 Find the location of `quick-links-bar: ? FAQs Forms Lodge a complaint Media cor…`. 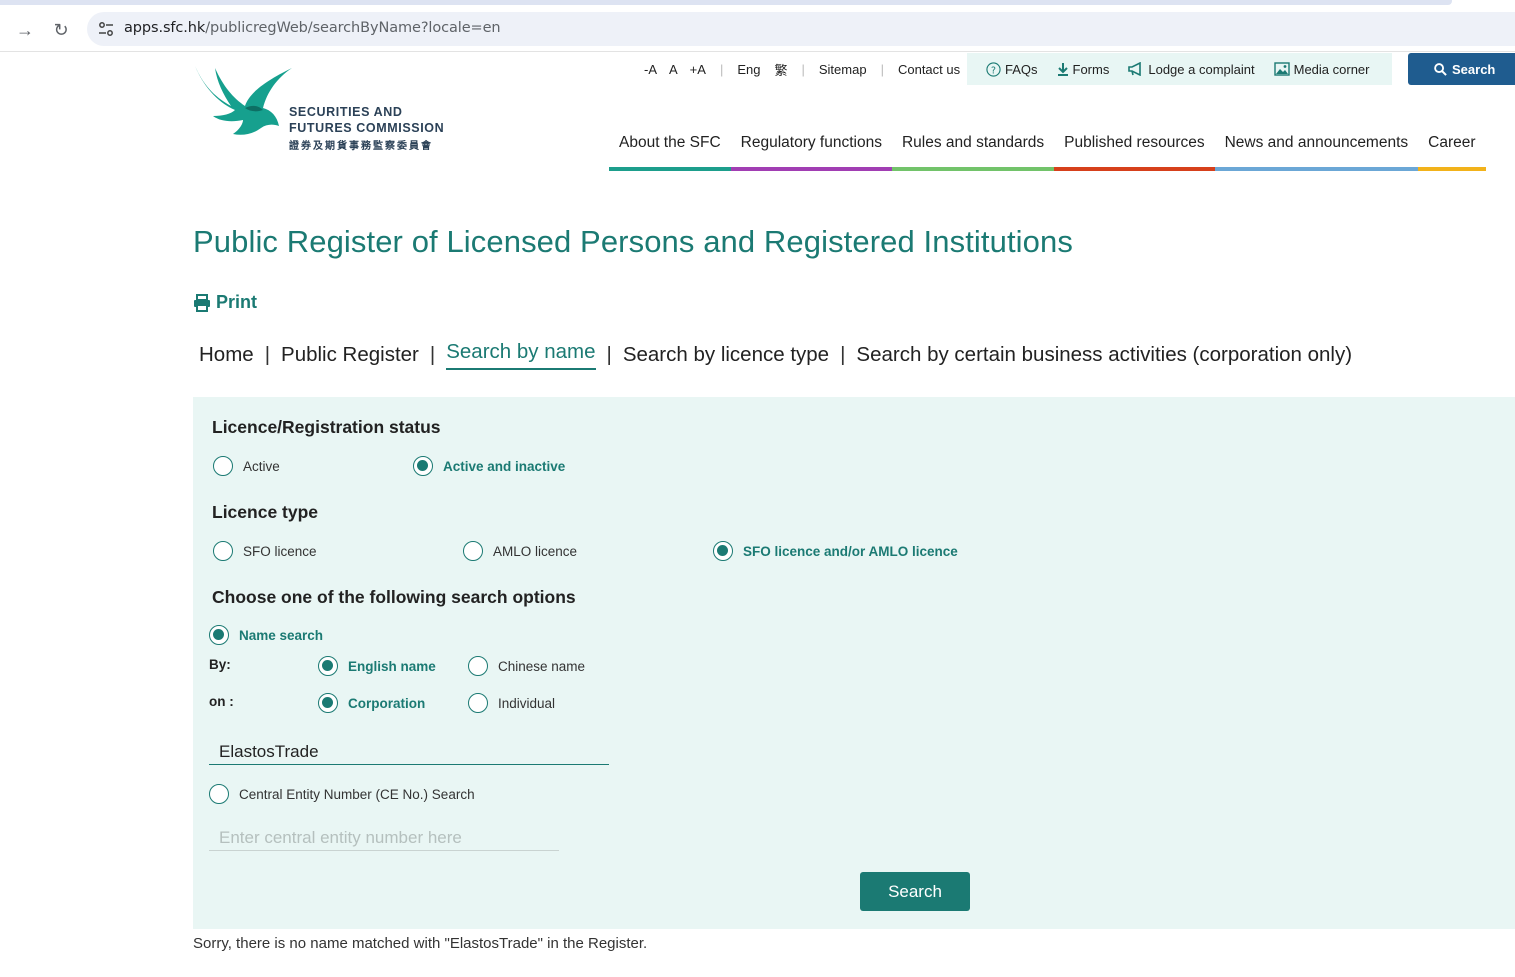

quick-links-bar: ? FAQs Forms Lodge a complaint Media cor… is located at coordinates (1179, 69).